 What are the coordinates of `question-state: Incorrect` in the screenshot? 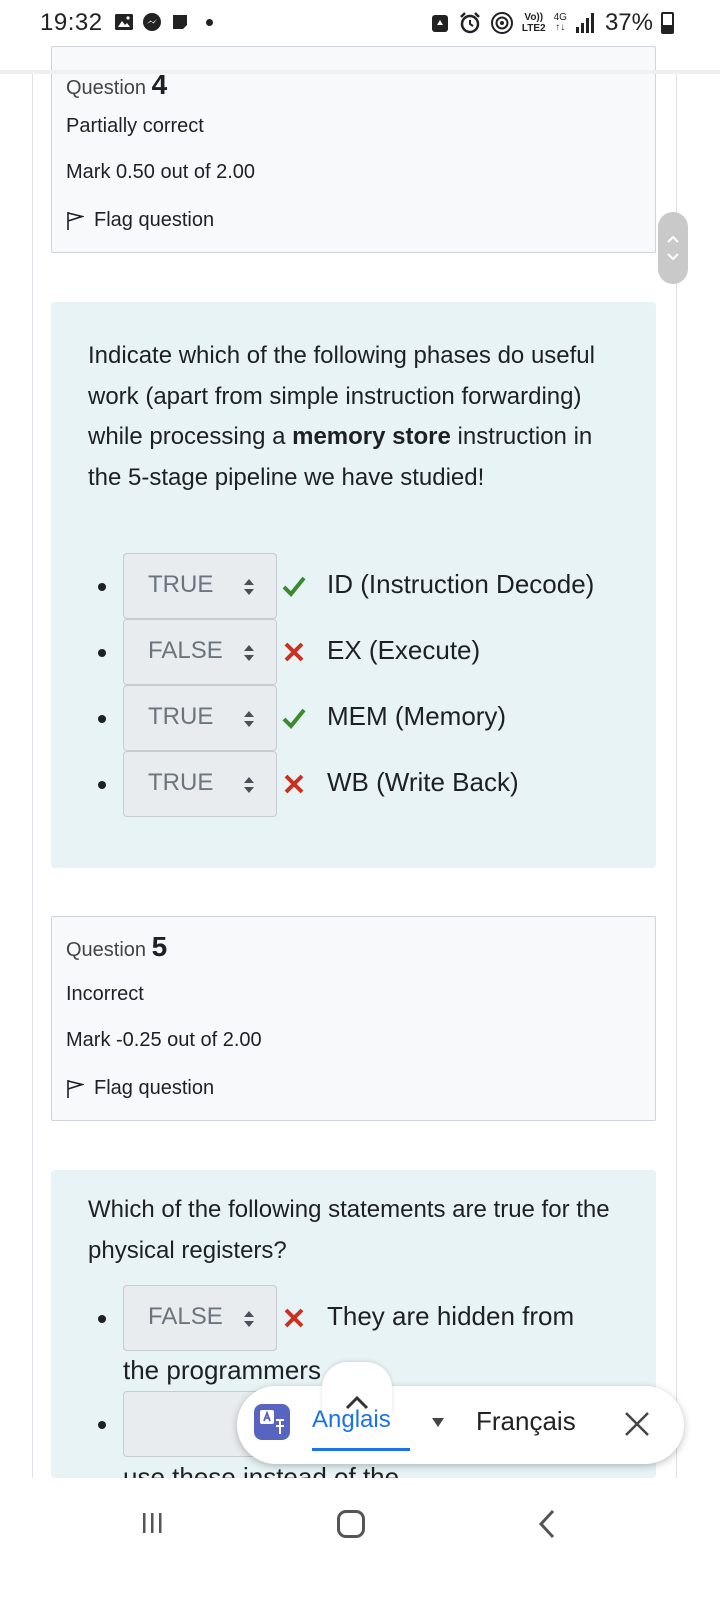 It's located at (105, 994).